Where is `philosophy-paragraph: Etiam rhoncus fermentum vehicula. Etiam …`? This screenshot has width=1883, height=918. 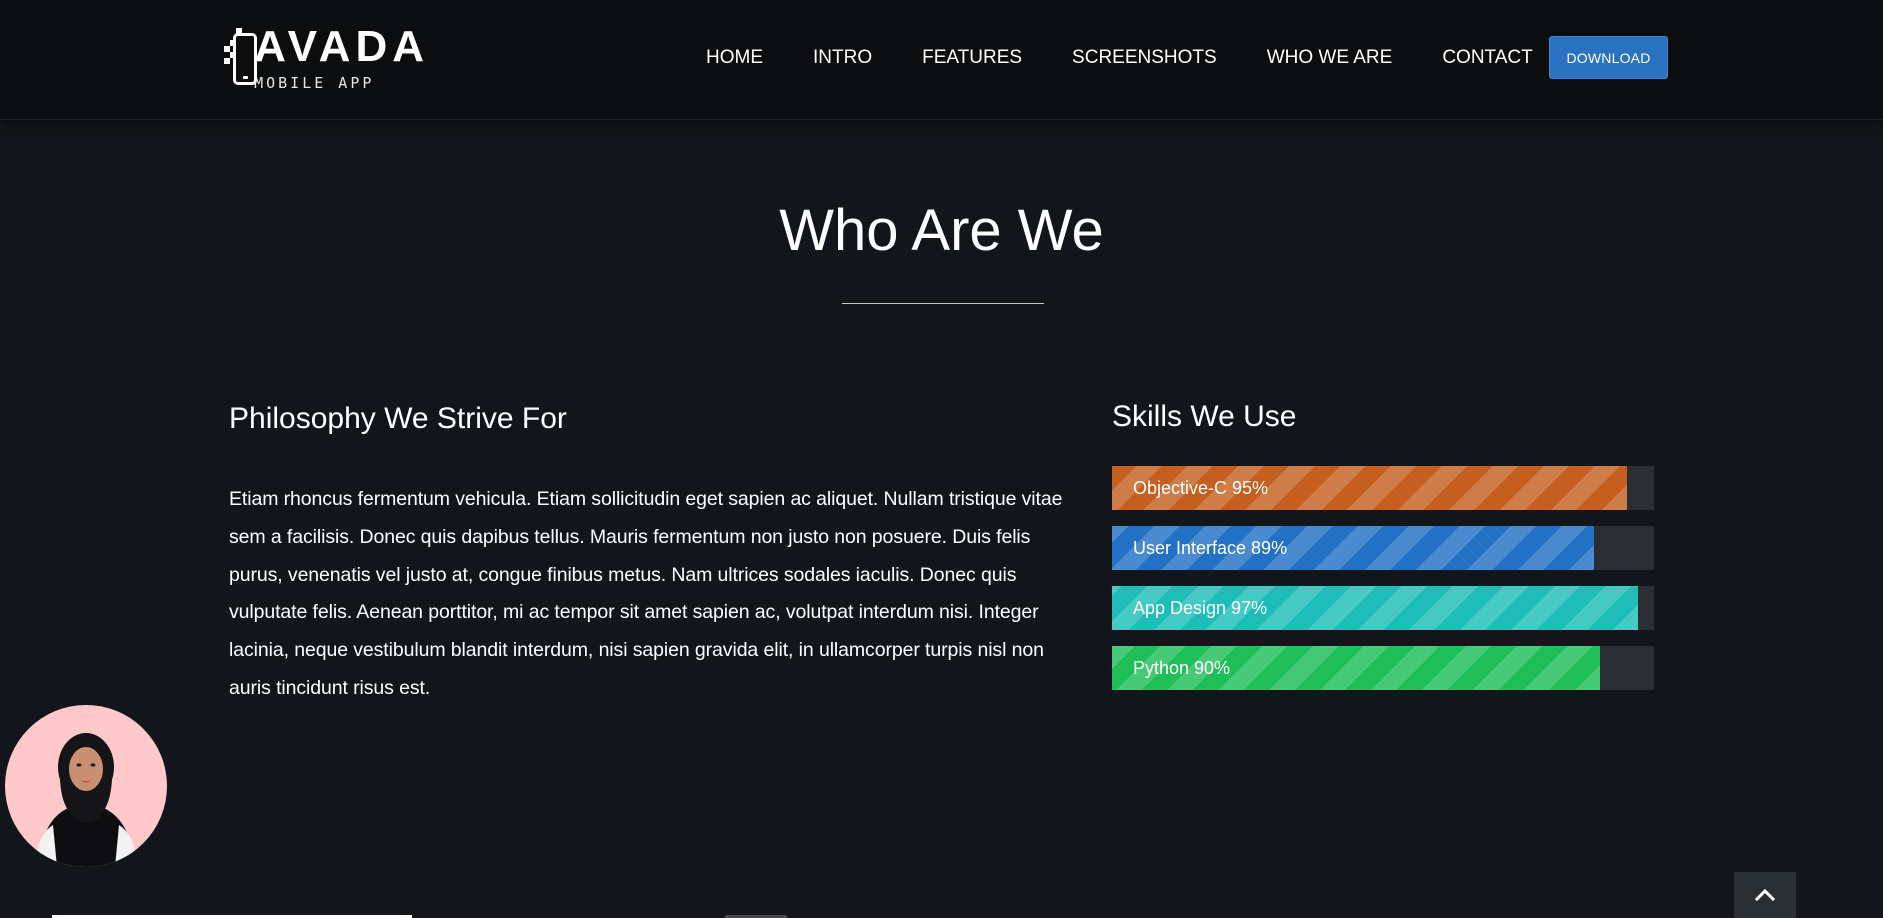
philosophy-paragraph: Etiam rhoncus fermentum vehicula. Etiam … is located at coordinates (646, 593).